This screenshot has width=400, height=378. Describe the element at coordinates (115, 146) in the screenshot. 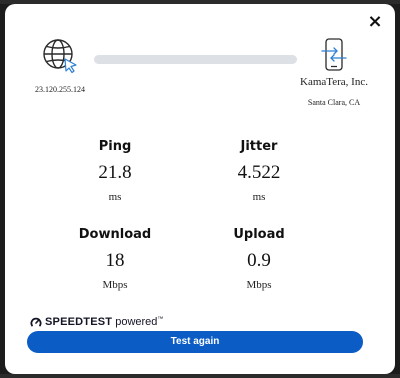

I see `metric-label: Ping` at that location.